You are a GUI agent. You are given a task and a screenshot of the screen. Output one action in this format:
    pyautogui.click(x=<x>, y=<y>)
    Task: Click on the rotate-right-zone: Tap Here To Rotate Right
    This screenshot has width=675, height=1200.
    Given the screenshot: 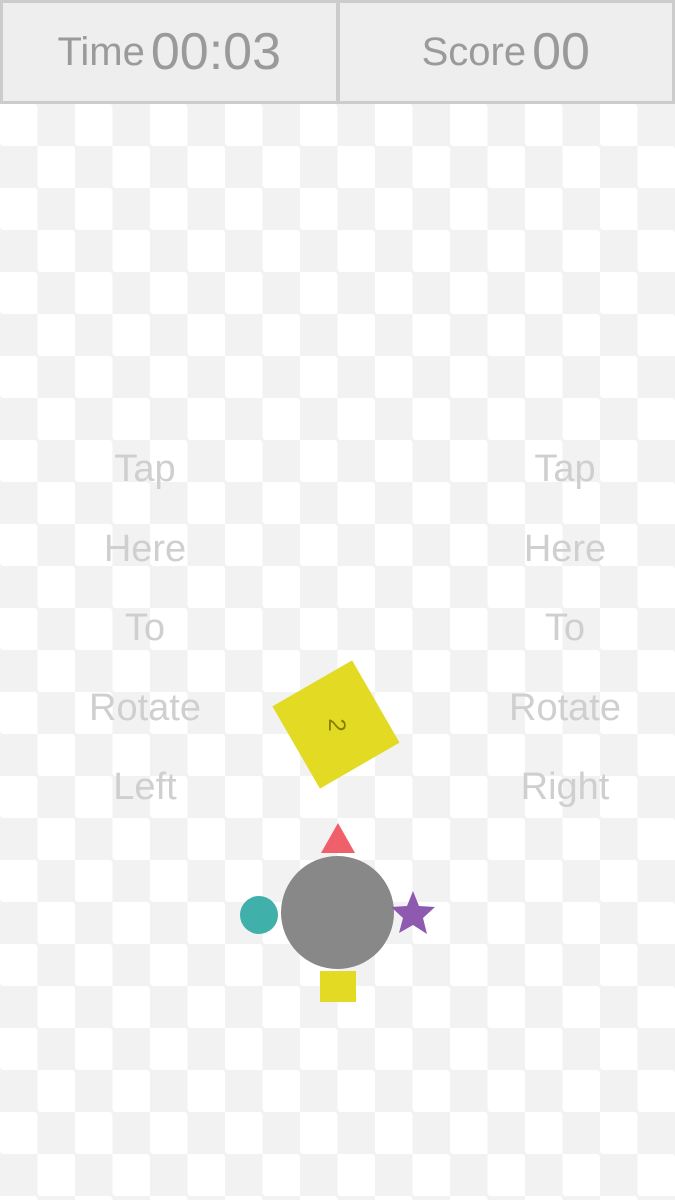 What is the action you would take?
    pyautogui.click(x=565, y=629)
    